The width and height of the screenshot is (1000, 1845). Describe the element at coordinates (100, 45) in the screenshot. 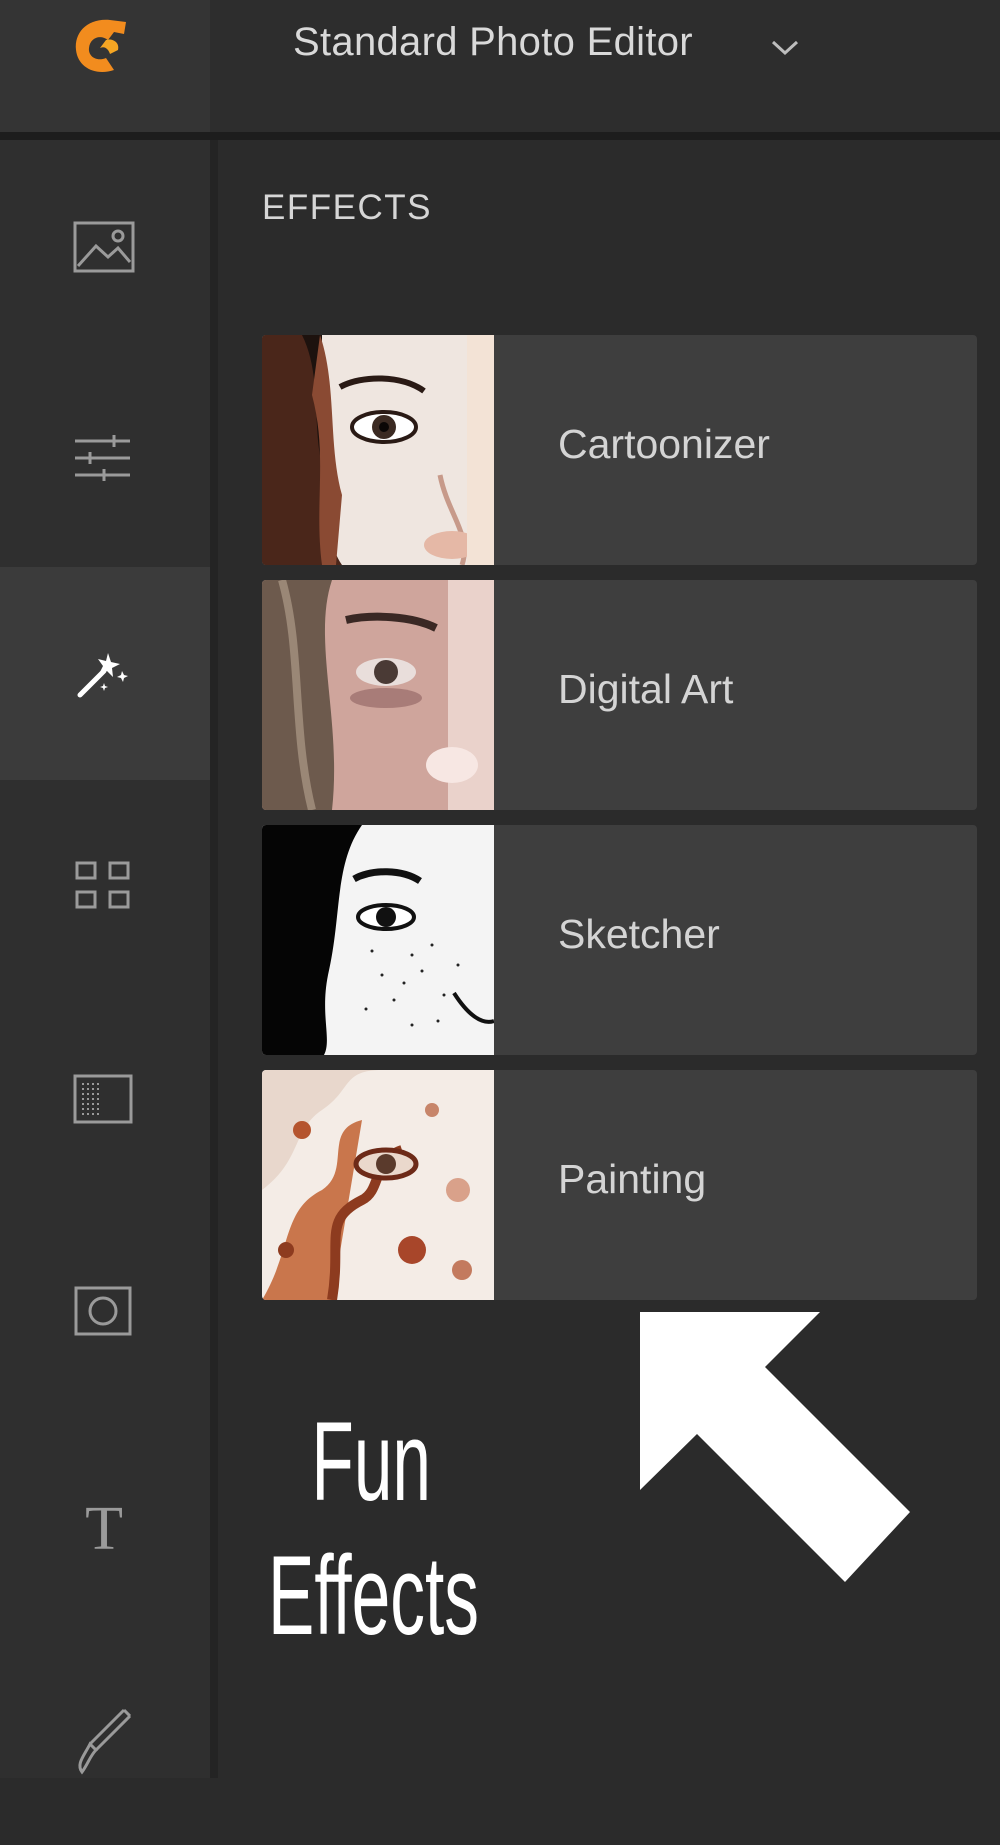

I see `app-logo-icon` at that location.